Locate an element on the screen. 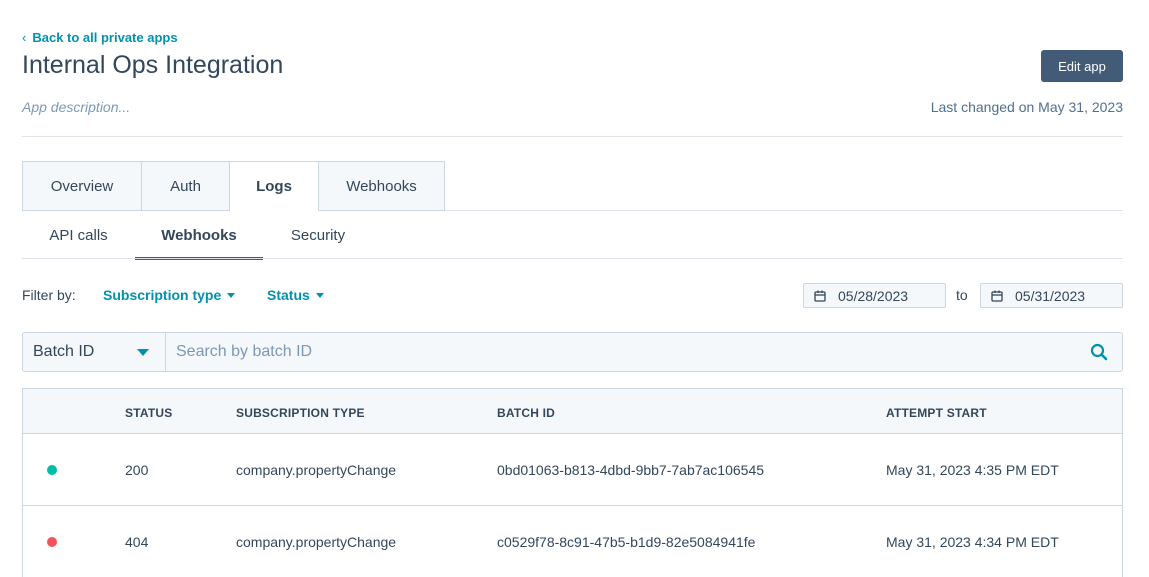 Image resolution: width=1149 pixels, height=577 pixels. date-to-value: 05/31/2023 is located at coordinates (1050, 295).